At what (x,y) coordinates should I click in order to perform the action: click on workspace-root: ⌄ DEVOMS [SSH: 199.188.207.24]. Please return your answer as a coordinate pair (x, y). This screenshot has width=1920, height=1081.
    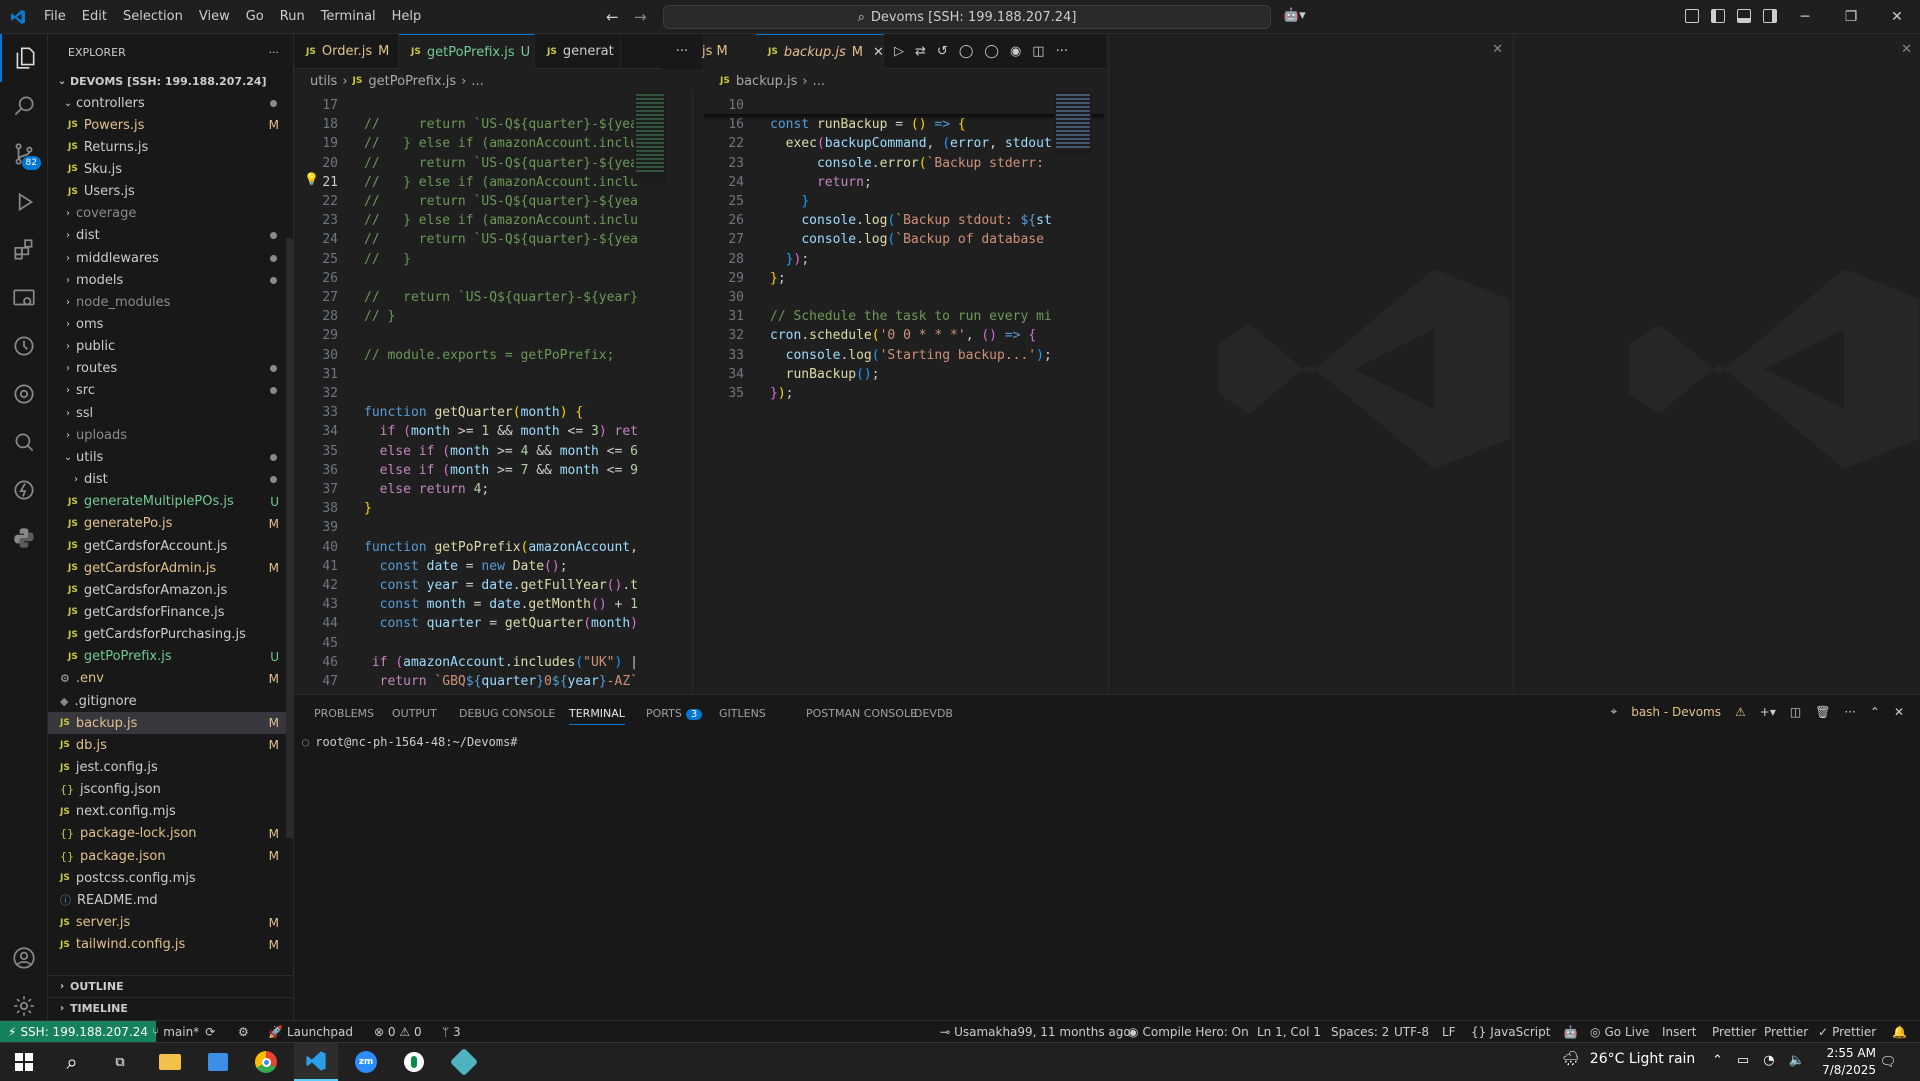
    Looking at the image, I should click on (170, 81).